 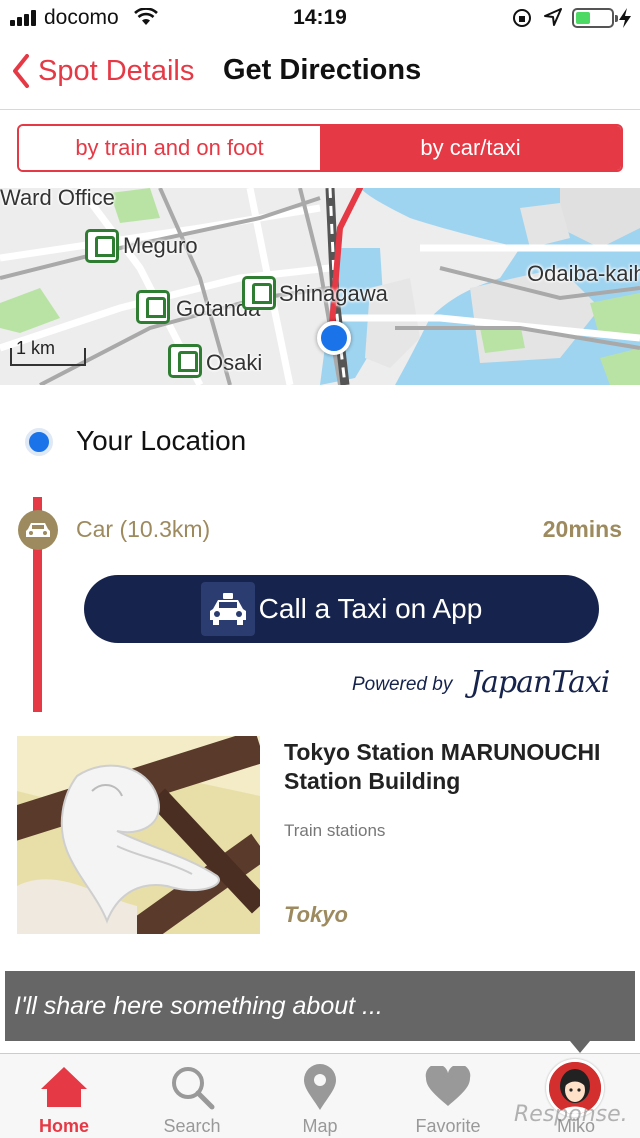 What do you see at coordinates (583, 273) in the screenshot?
I see `map-label-odaiba: Odaiba-kaih` at bounding box center [583, 273].